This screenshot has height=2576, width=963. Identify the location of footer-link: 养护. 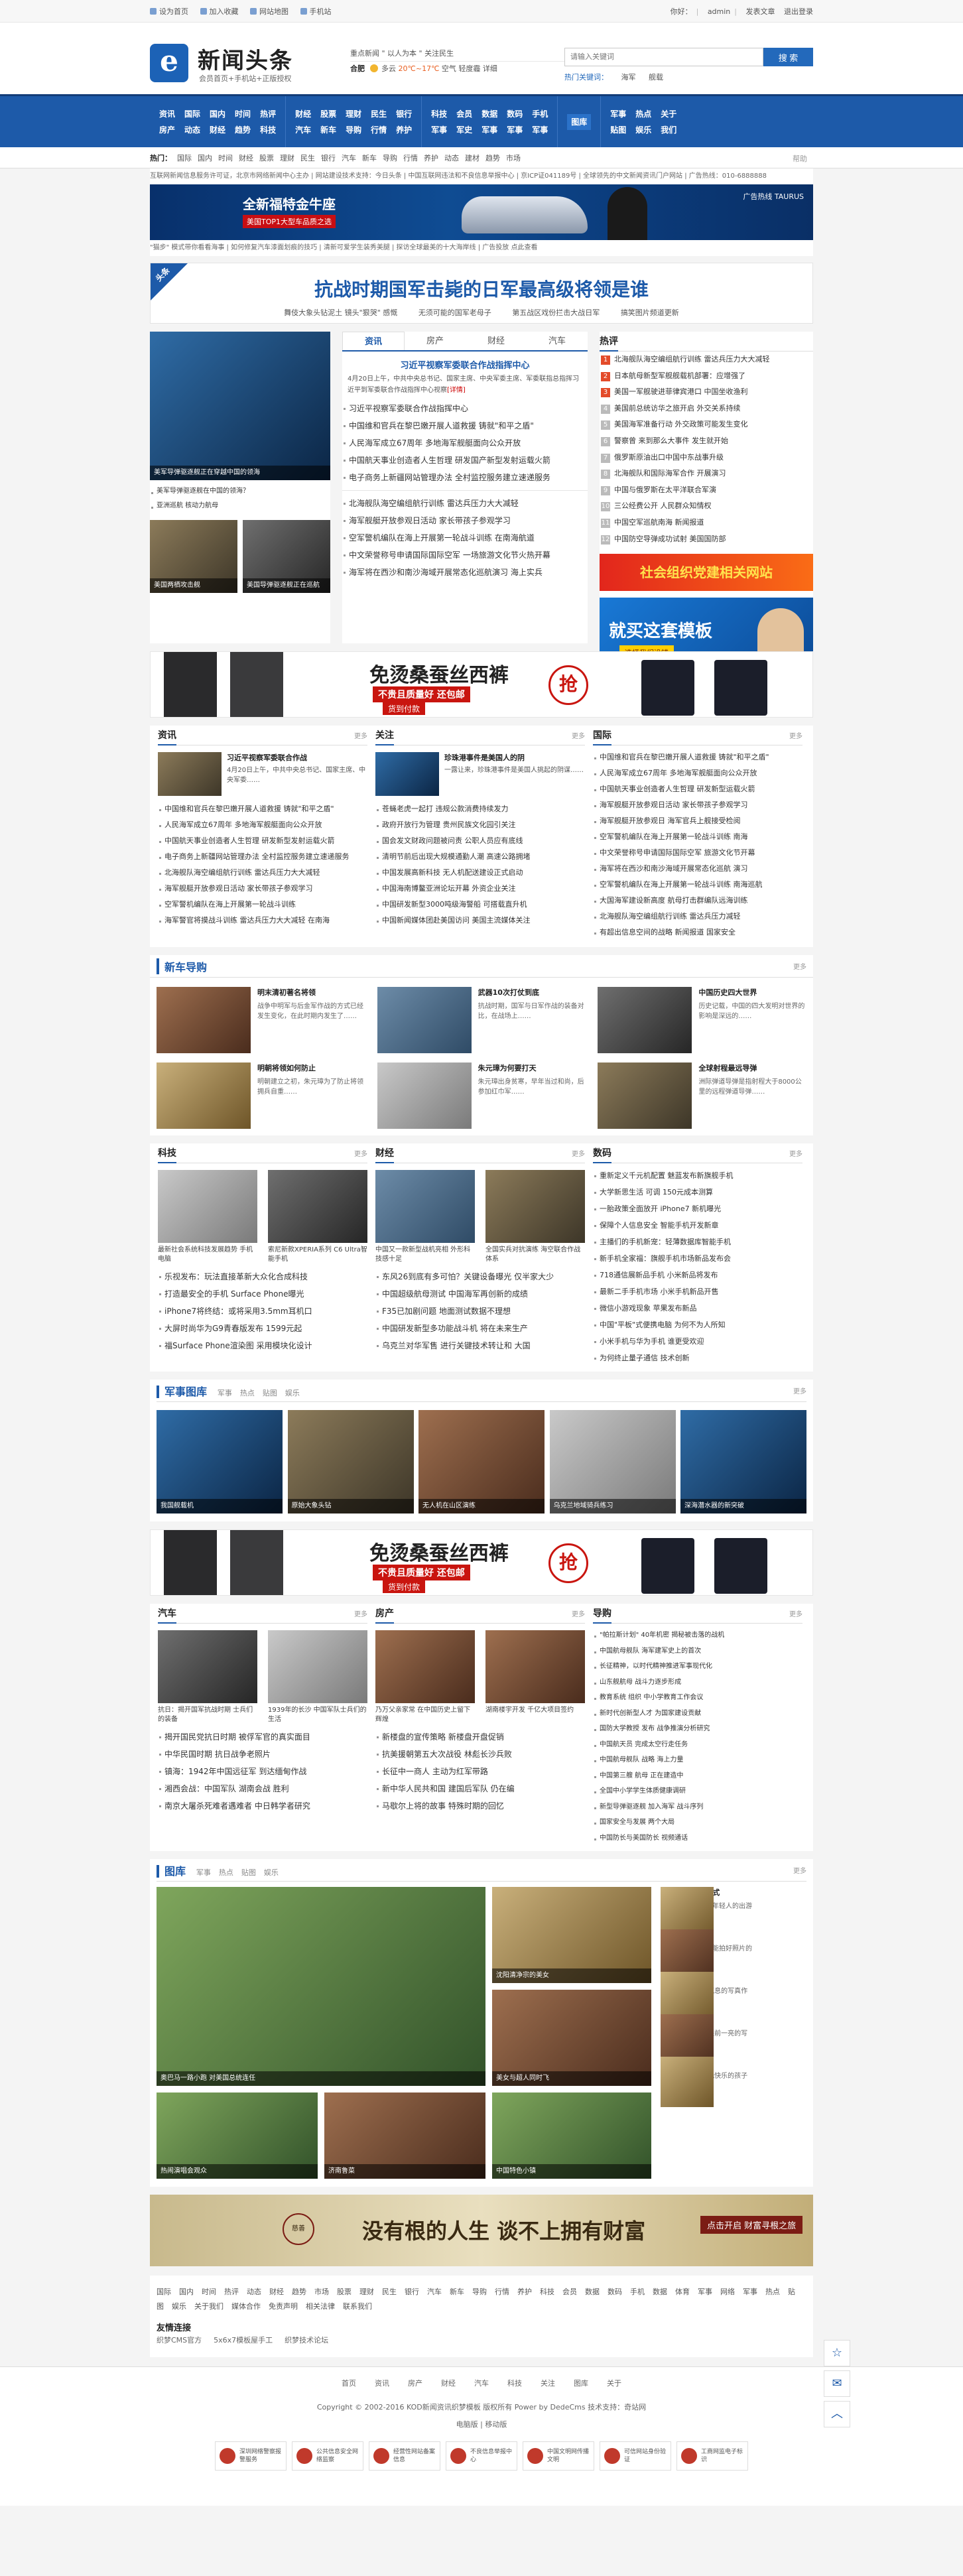
(524, 2292).